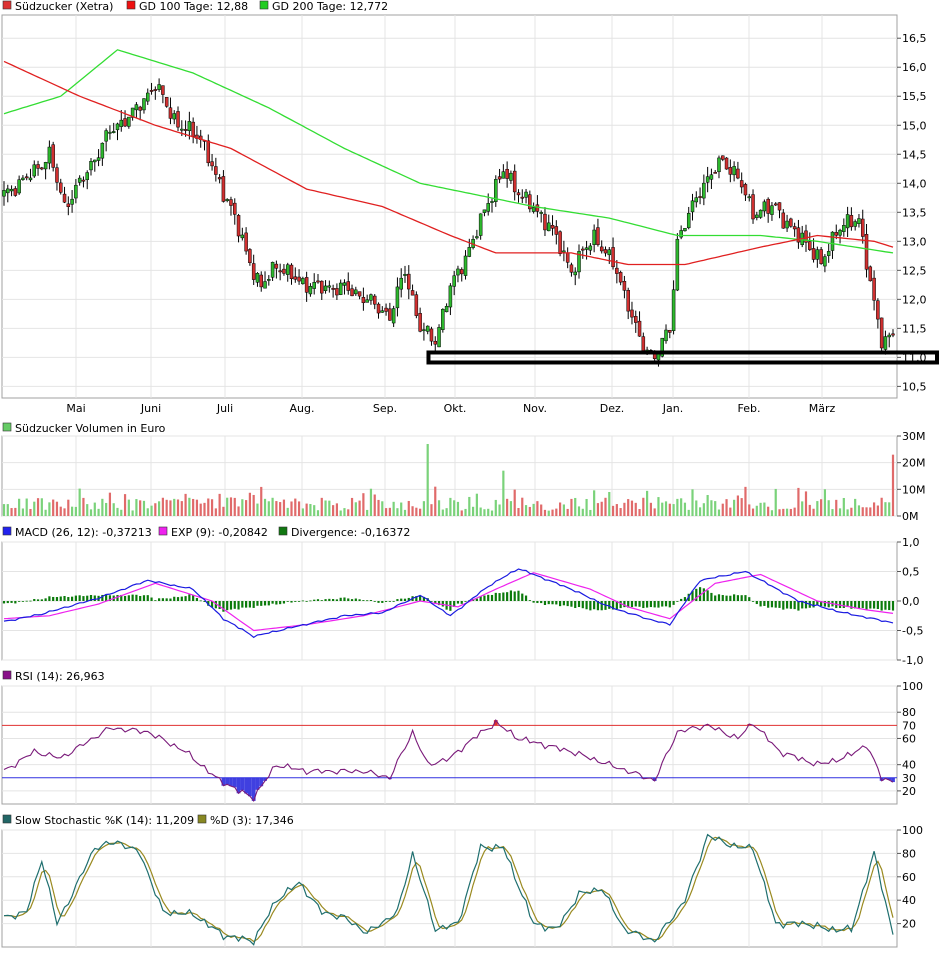  I want to click on rsi-oversold-fill, so click(234, 782).